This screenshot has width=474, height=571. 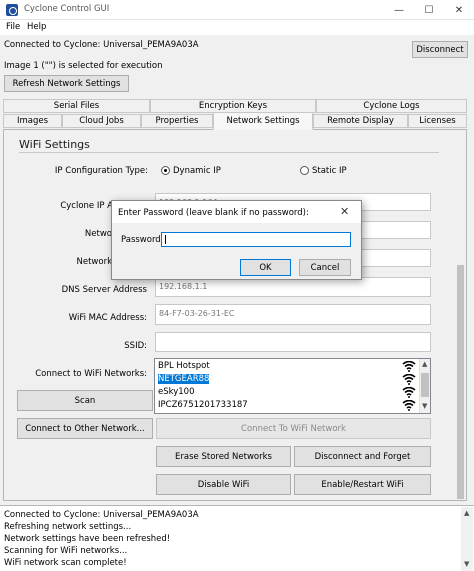 What do you see at coordinates (67, 9) in the screenshot?
I see `window-title: Cyclone Control GUI` at bounding box center [67, 9].